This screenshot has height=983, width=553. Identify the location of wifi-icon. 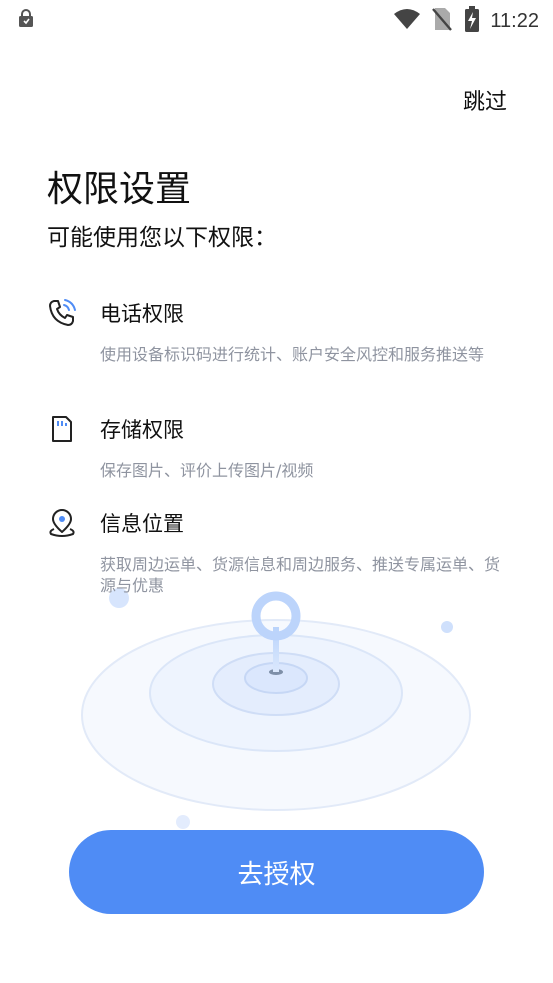
(407, 21).